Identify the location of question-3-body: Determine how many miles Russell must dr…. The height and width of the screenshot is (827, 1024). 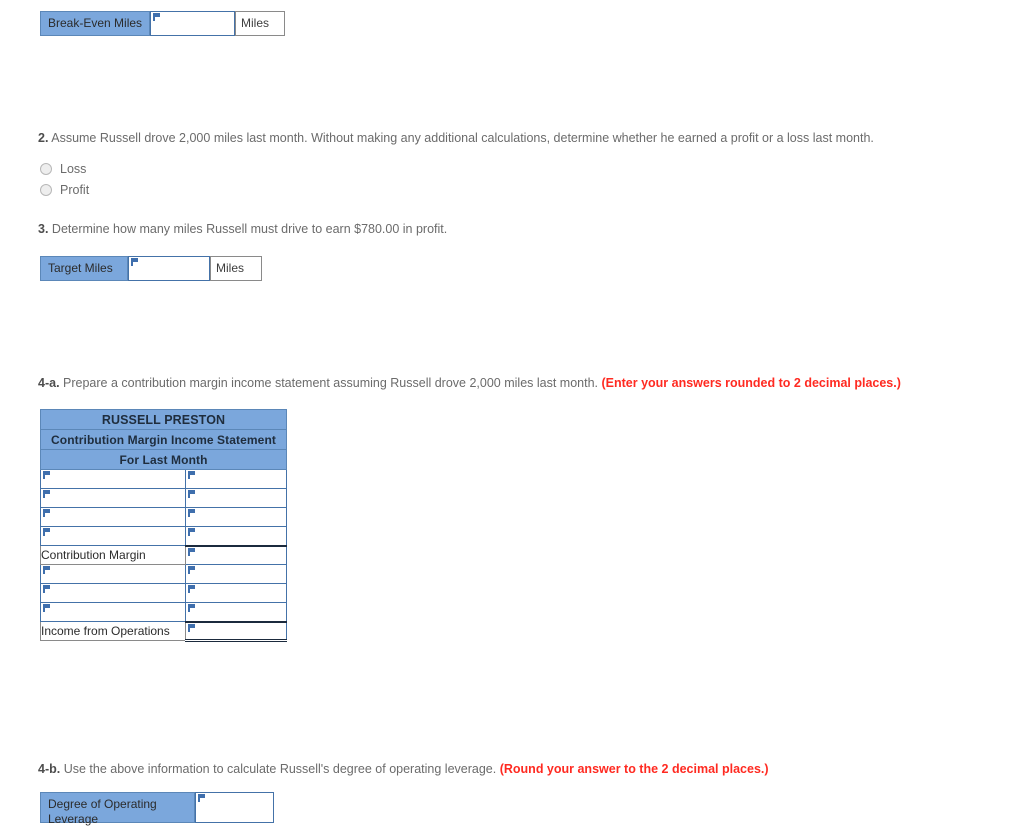
(249, 229).